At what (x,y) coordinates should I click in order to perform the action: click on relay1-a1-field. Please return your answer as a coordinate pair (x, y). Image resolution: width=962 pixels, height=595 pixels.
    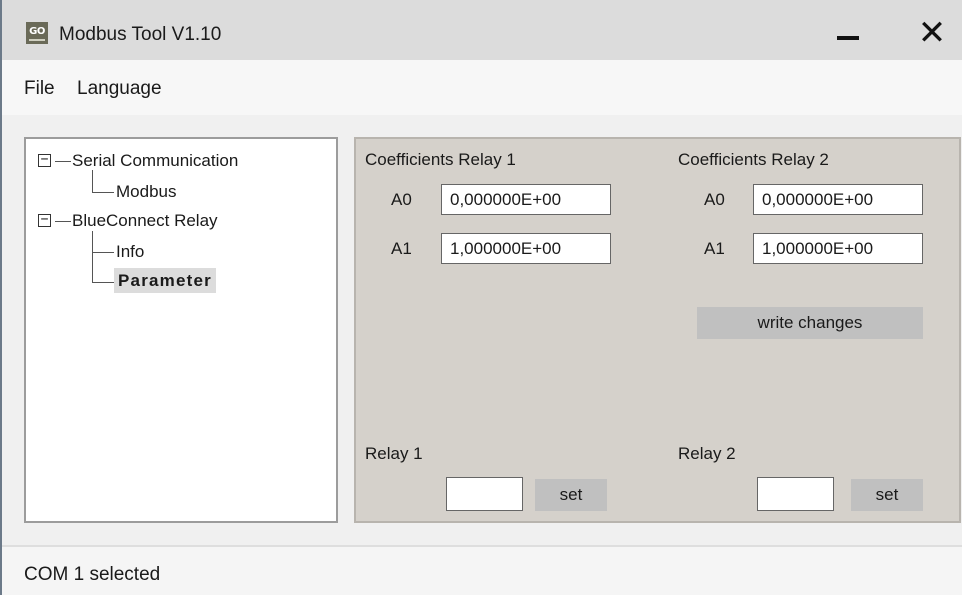
    Looking at the image, I should click on (526, 248).